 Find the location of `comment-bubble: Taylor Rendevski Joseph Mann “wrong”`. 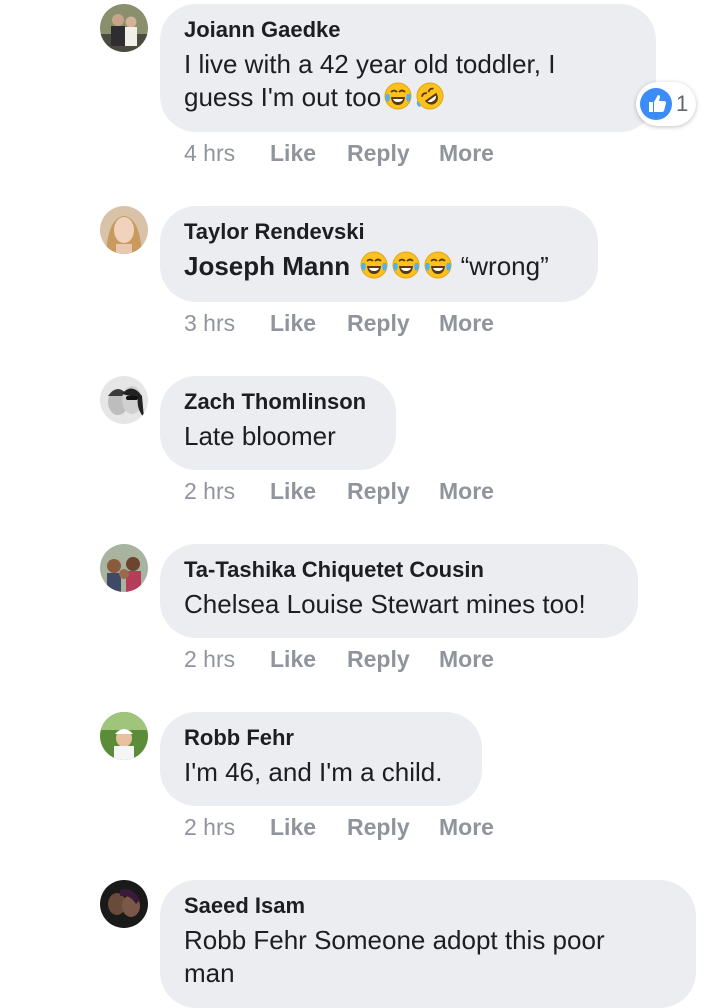

comment-bubble: Taylor Rendevski Joseph Mann “wrong” is located at coordinates (379, 254).